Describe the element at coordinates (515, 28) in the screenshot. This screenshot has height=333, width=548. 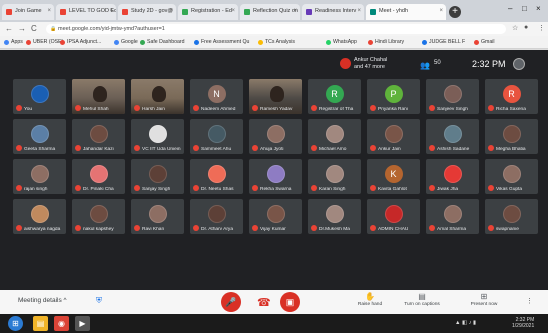
I see `star-icon: ☆` at that location.